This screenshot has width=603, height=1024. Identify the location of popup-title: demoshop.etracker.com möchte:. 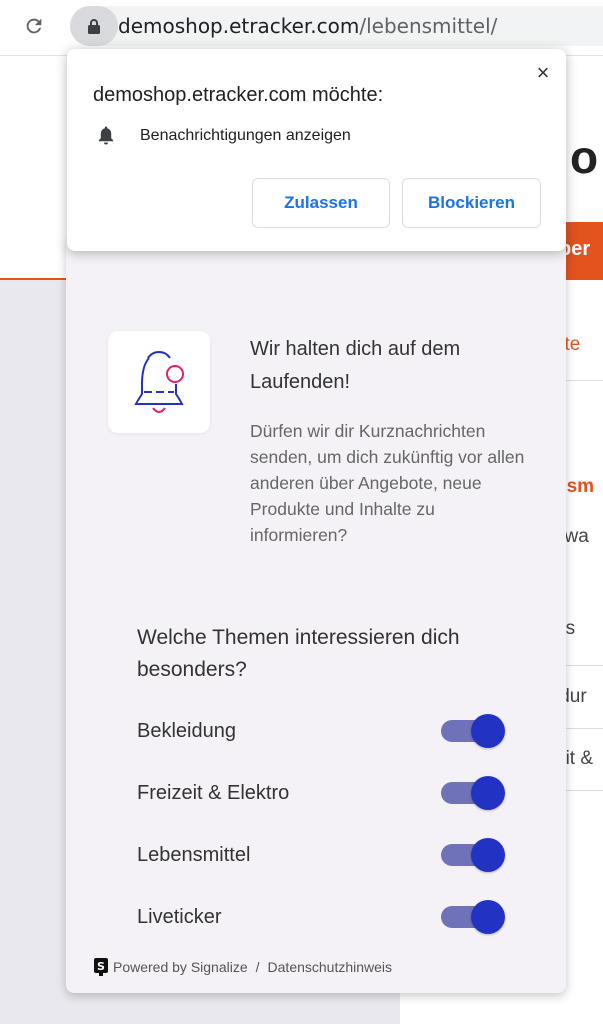
(238, 95).